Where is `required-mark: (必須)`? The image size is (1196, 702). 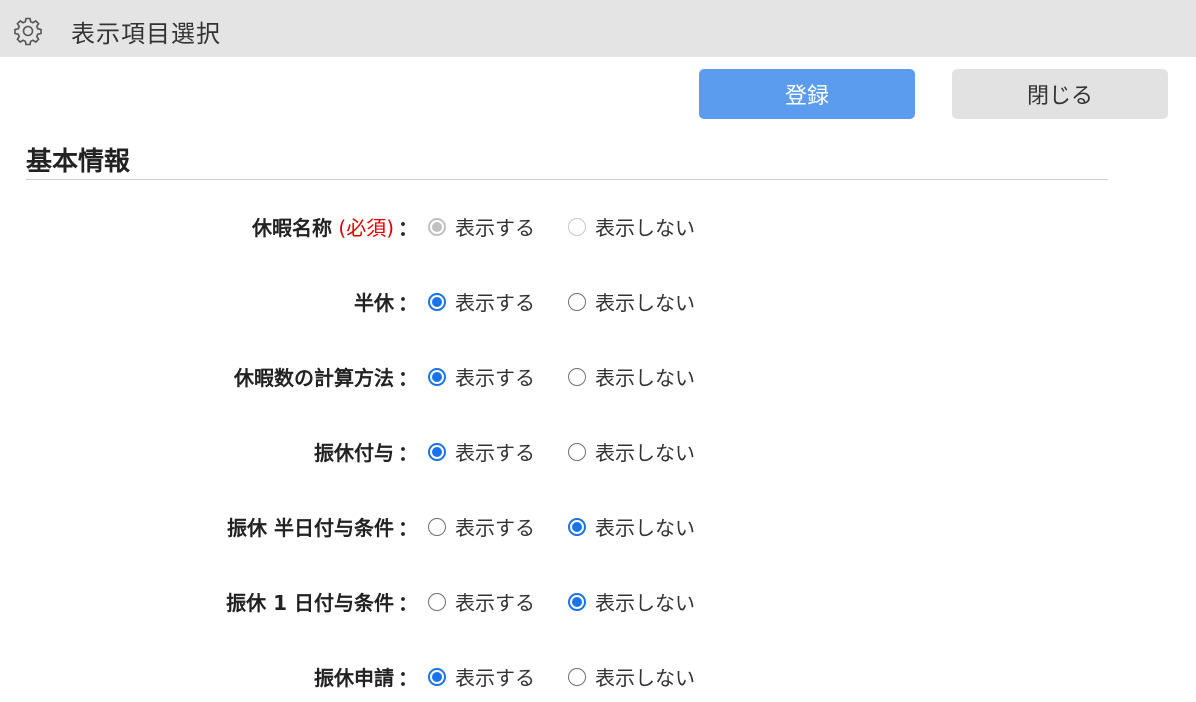 required-mark: (必須) is located at coordinates (363, 228).